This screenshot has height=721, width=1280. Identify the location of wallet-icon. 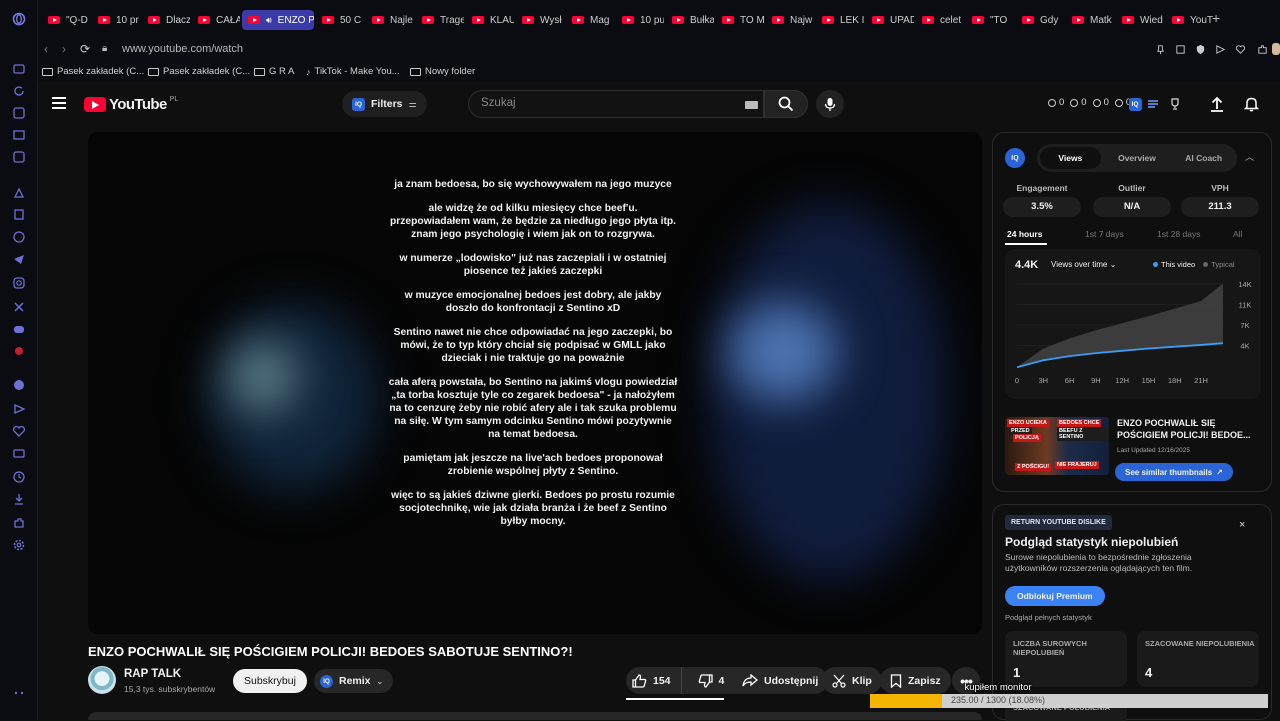
(19, 453).